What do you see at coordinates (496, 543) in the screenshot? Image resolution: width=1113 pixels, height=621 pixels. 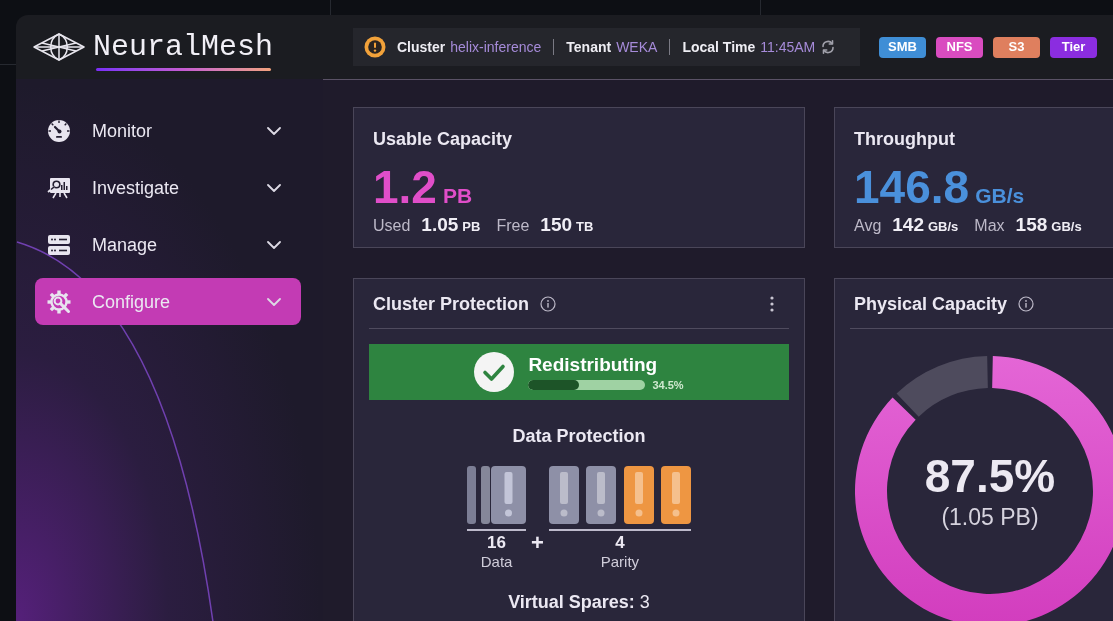 I see `drive-count: 16` at bounding box center [496, 543].